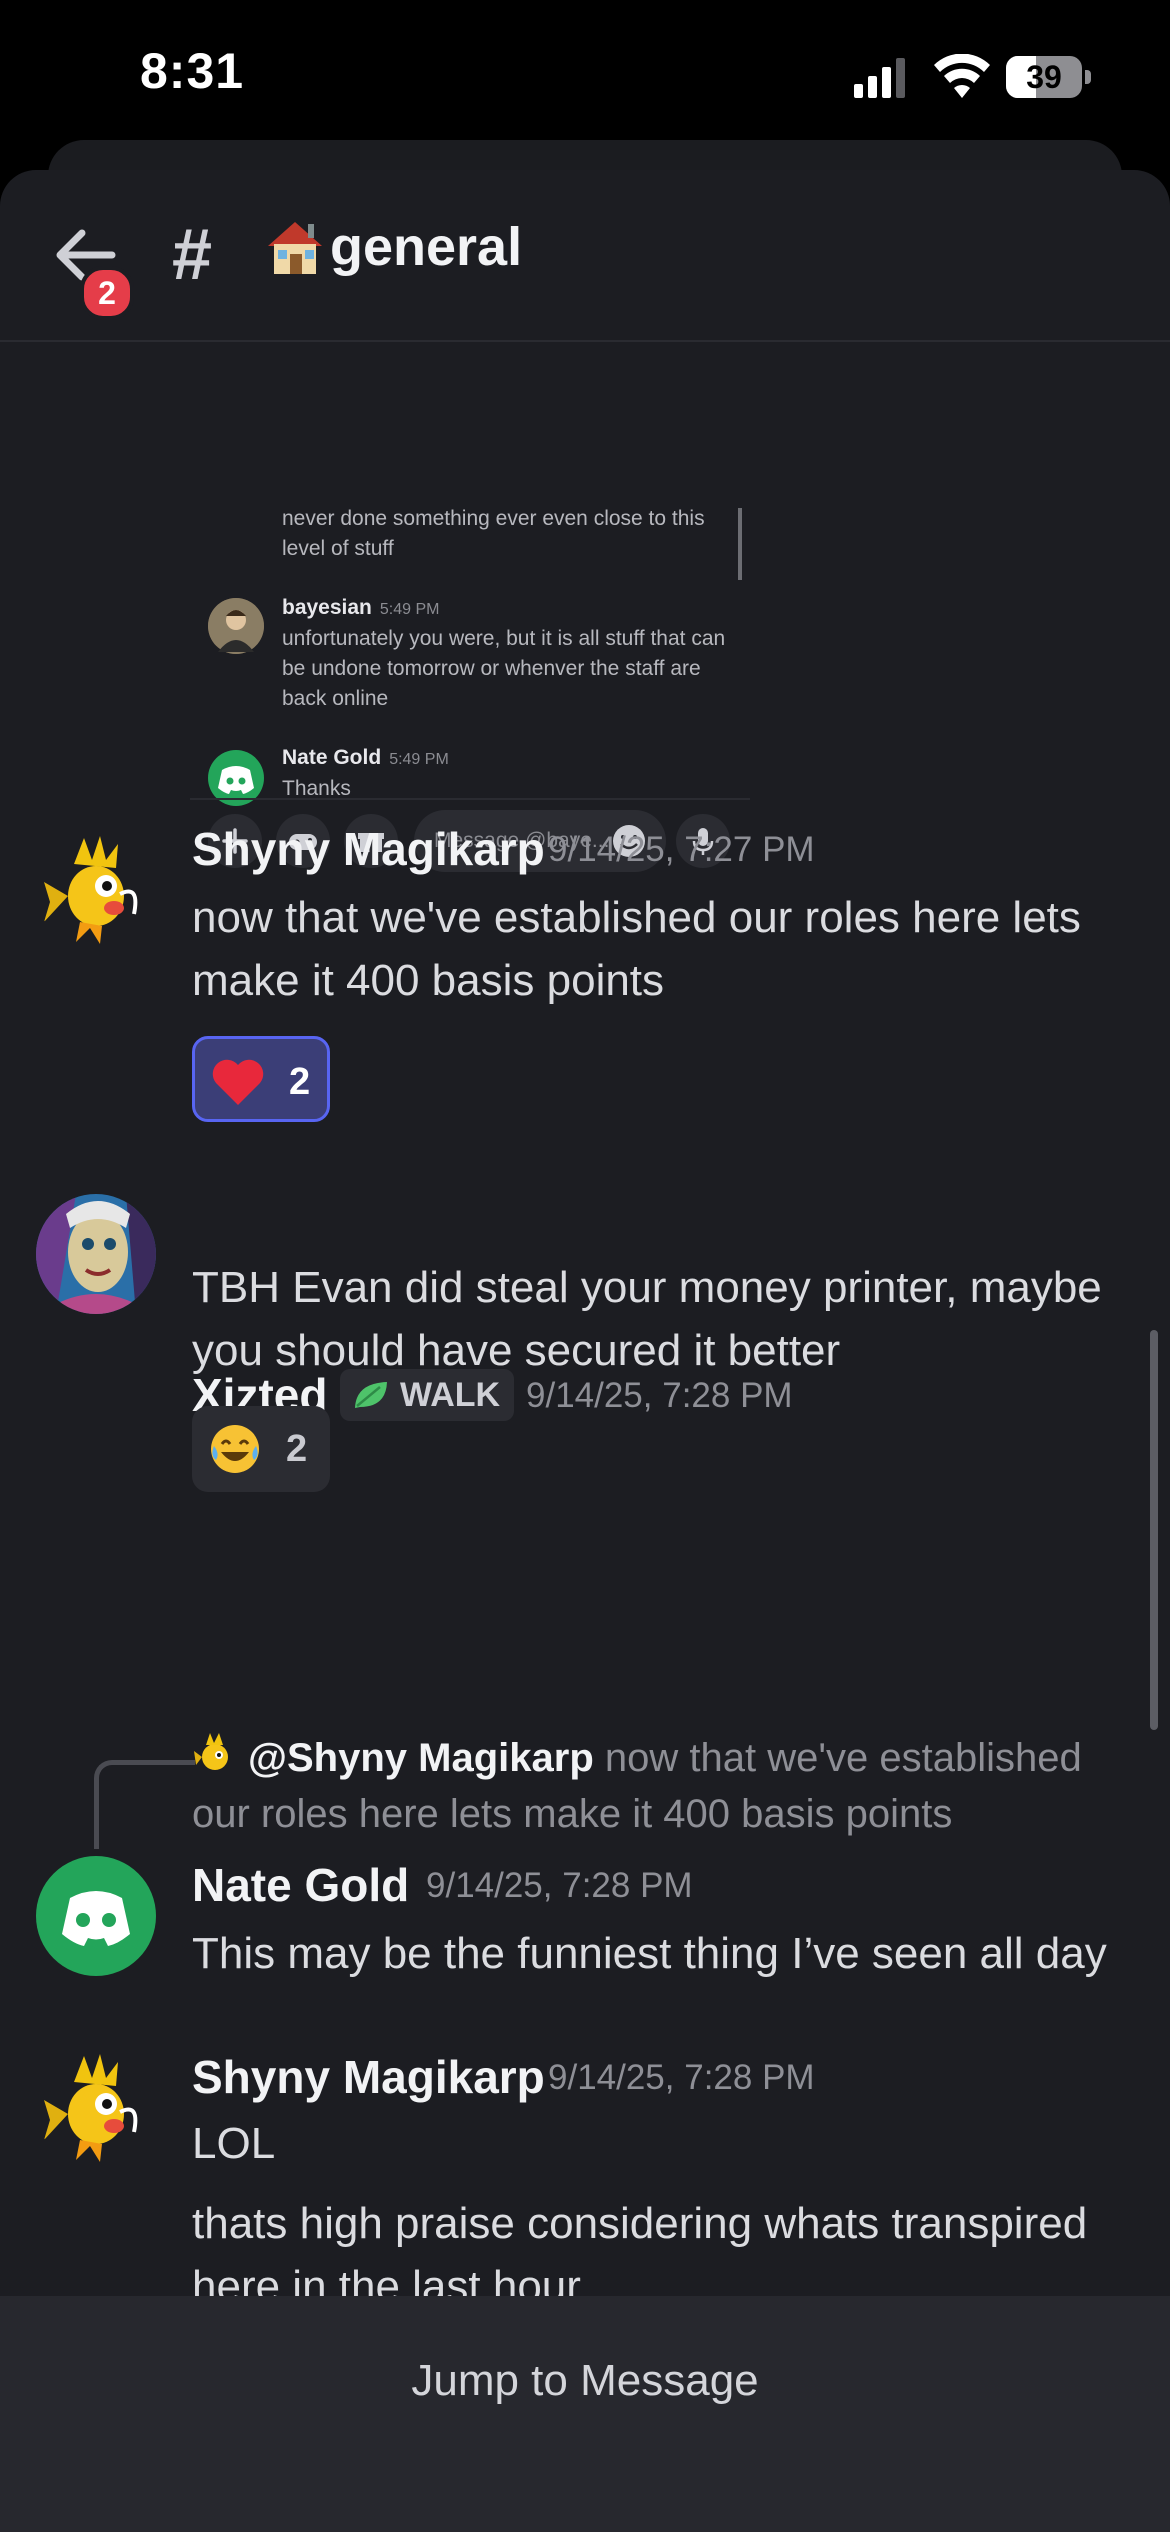 The image size is (1170, 2532). What do you see at coordinates (192, 71) in the screenshot?
I see `status-time: 8:31` at bounding box center [192, 71].